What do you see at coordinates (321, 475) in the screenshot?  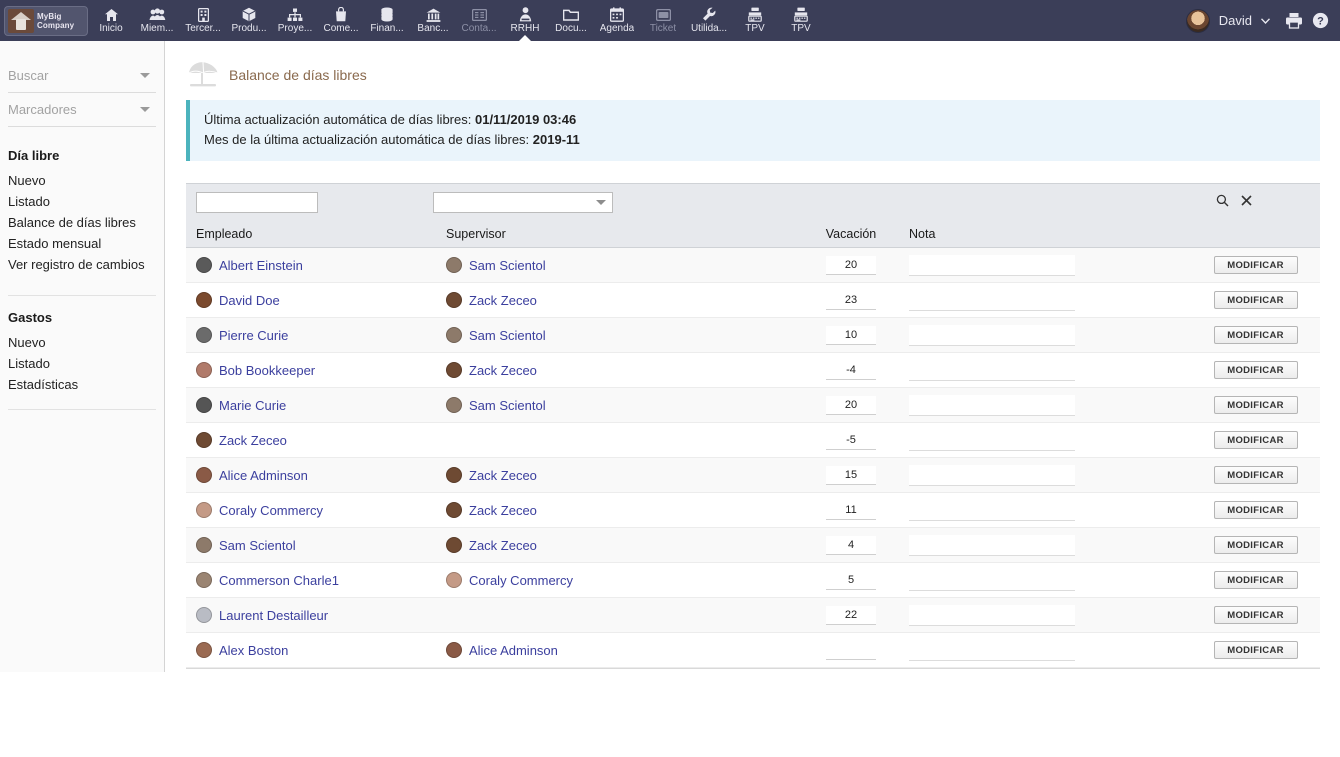 I see `employee-link: Alice Adminson` at bounding box center [321, 475].